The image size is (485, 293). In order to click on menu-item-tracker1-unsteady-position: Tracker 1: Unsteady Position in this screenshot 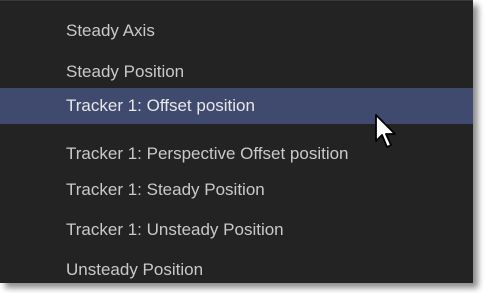, I will do `click(236, 230)`.